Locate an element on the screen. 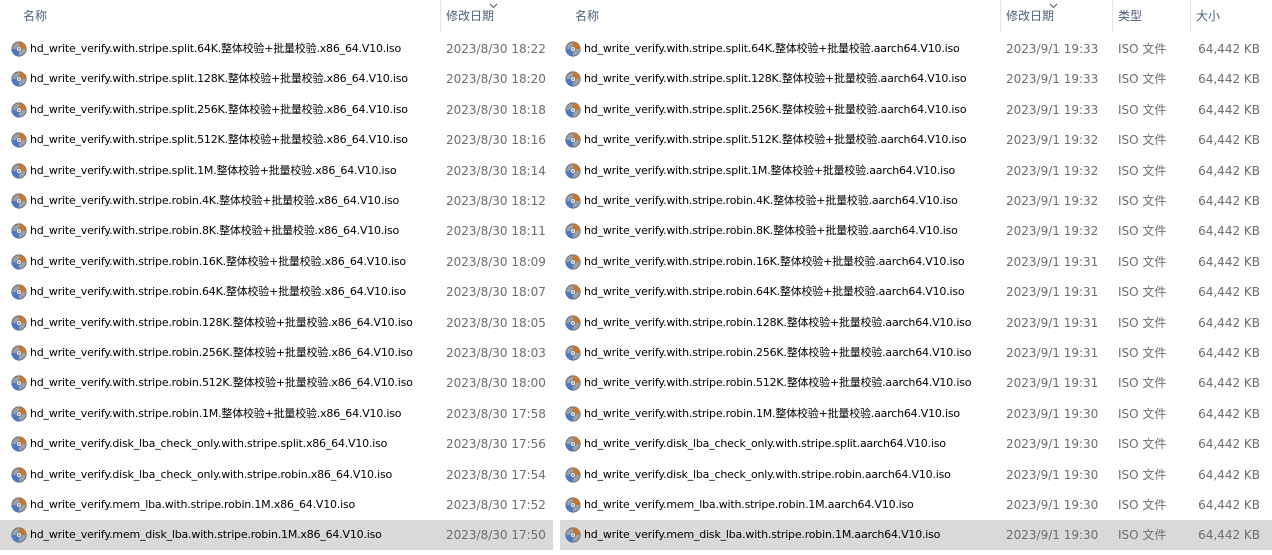 The height and width of the screenshot is (555, 1272). column-header-bar: 名称 修改日期 类型 大小 is located at coordinates (916, 16).